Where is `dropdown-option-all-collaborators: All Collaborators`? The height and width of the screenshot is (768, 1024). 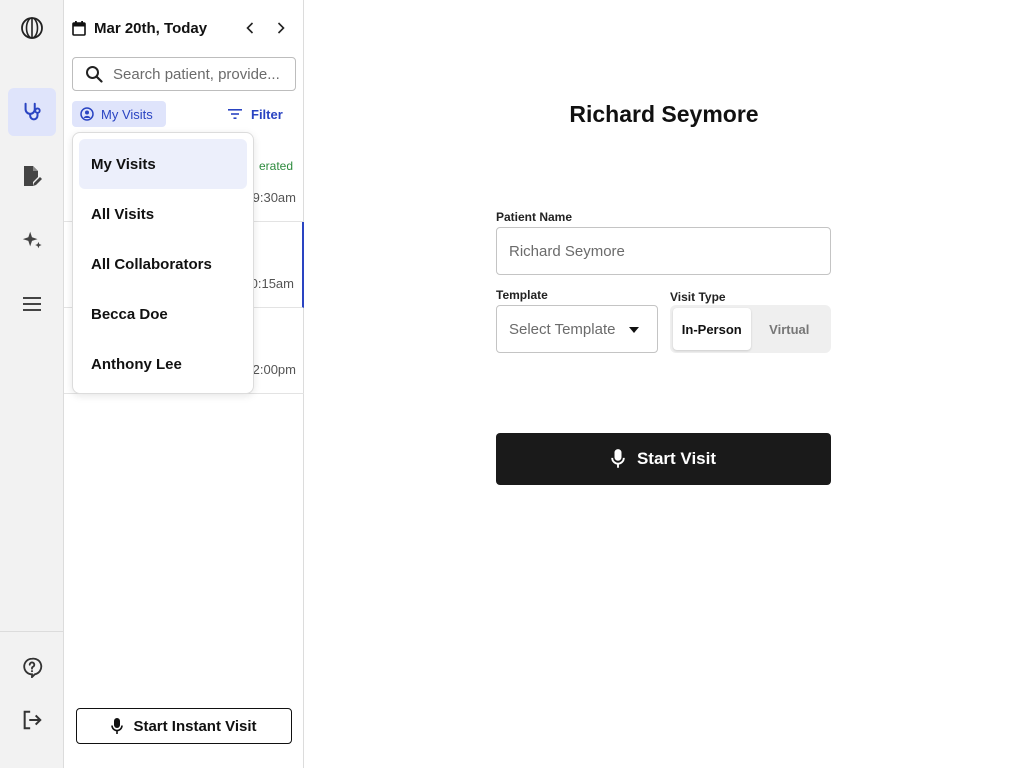 dropdown-option-all-collaborators: All Collaborators is located at coordinates (163, 264).